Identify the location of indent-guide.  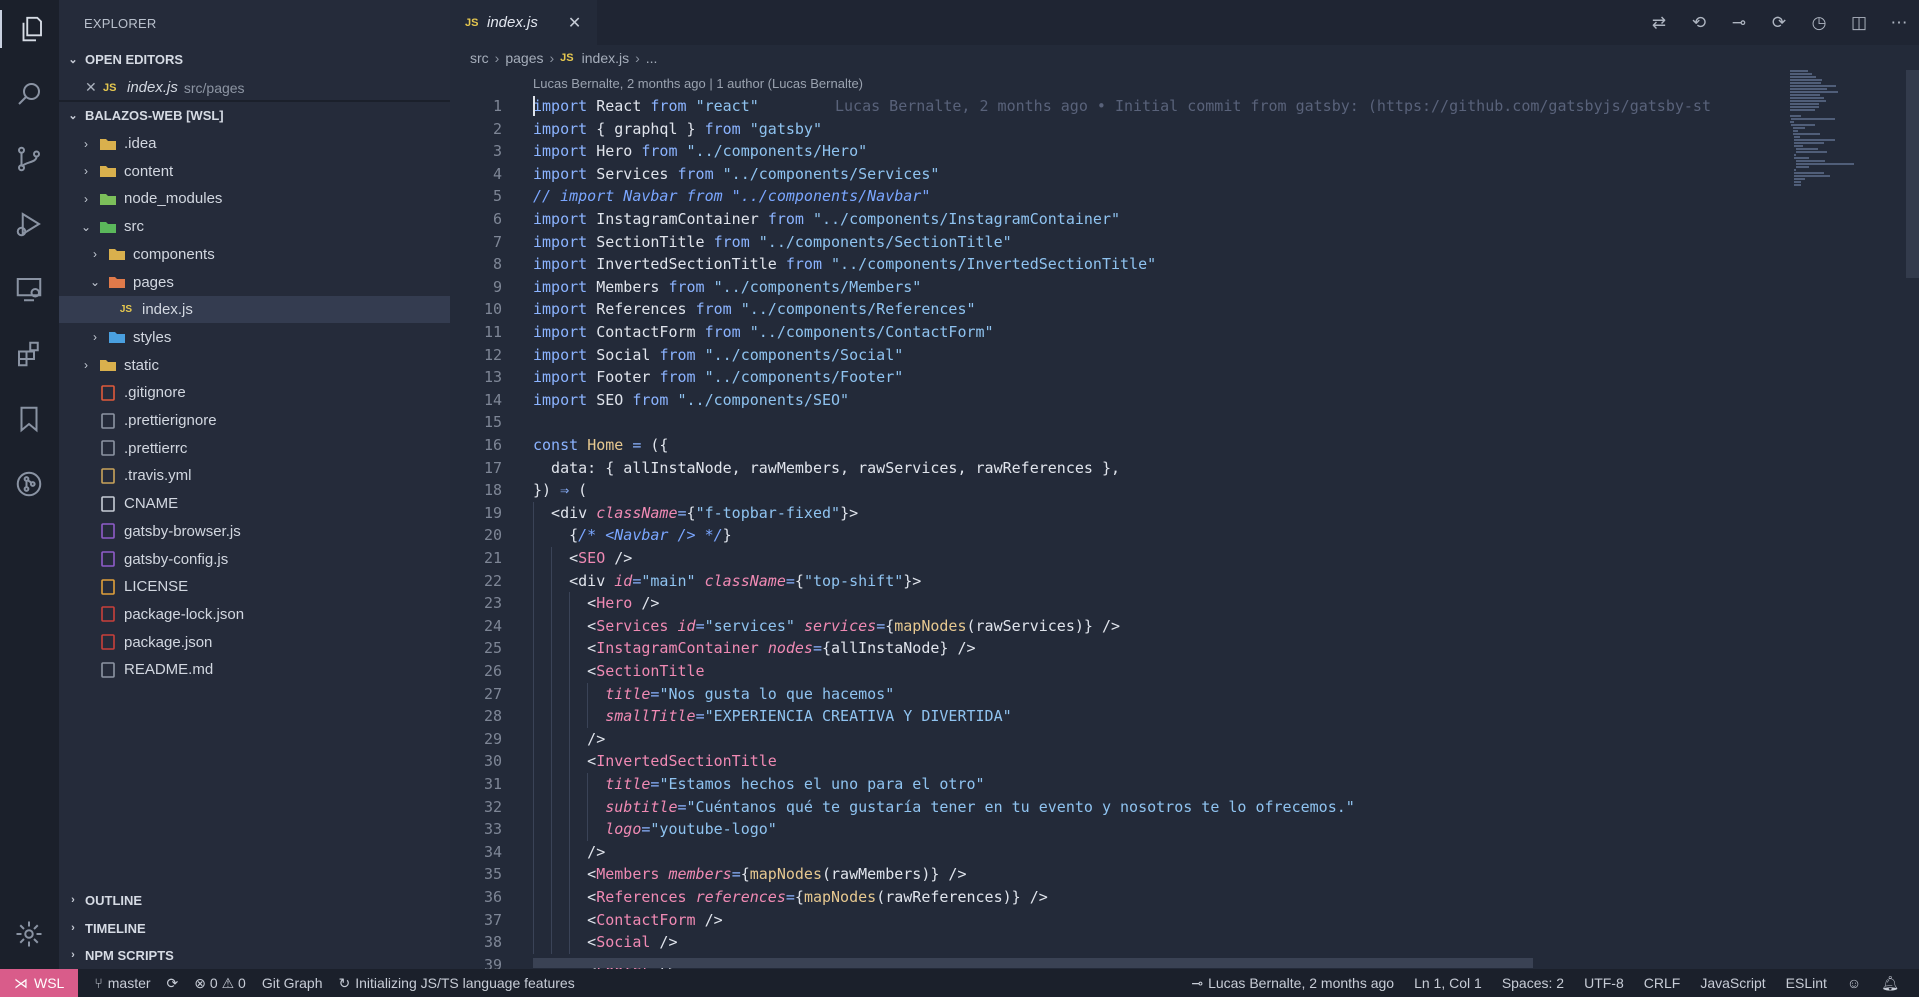
(569, 773).